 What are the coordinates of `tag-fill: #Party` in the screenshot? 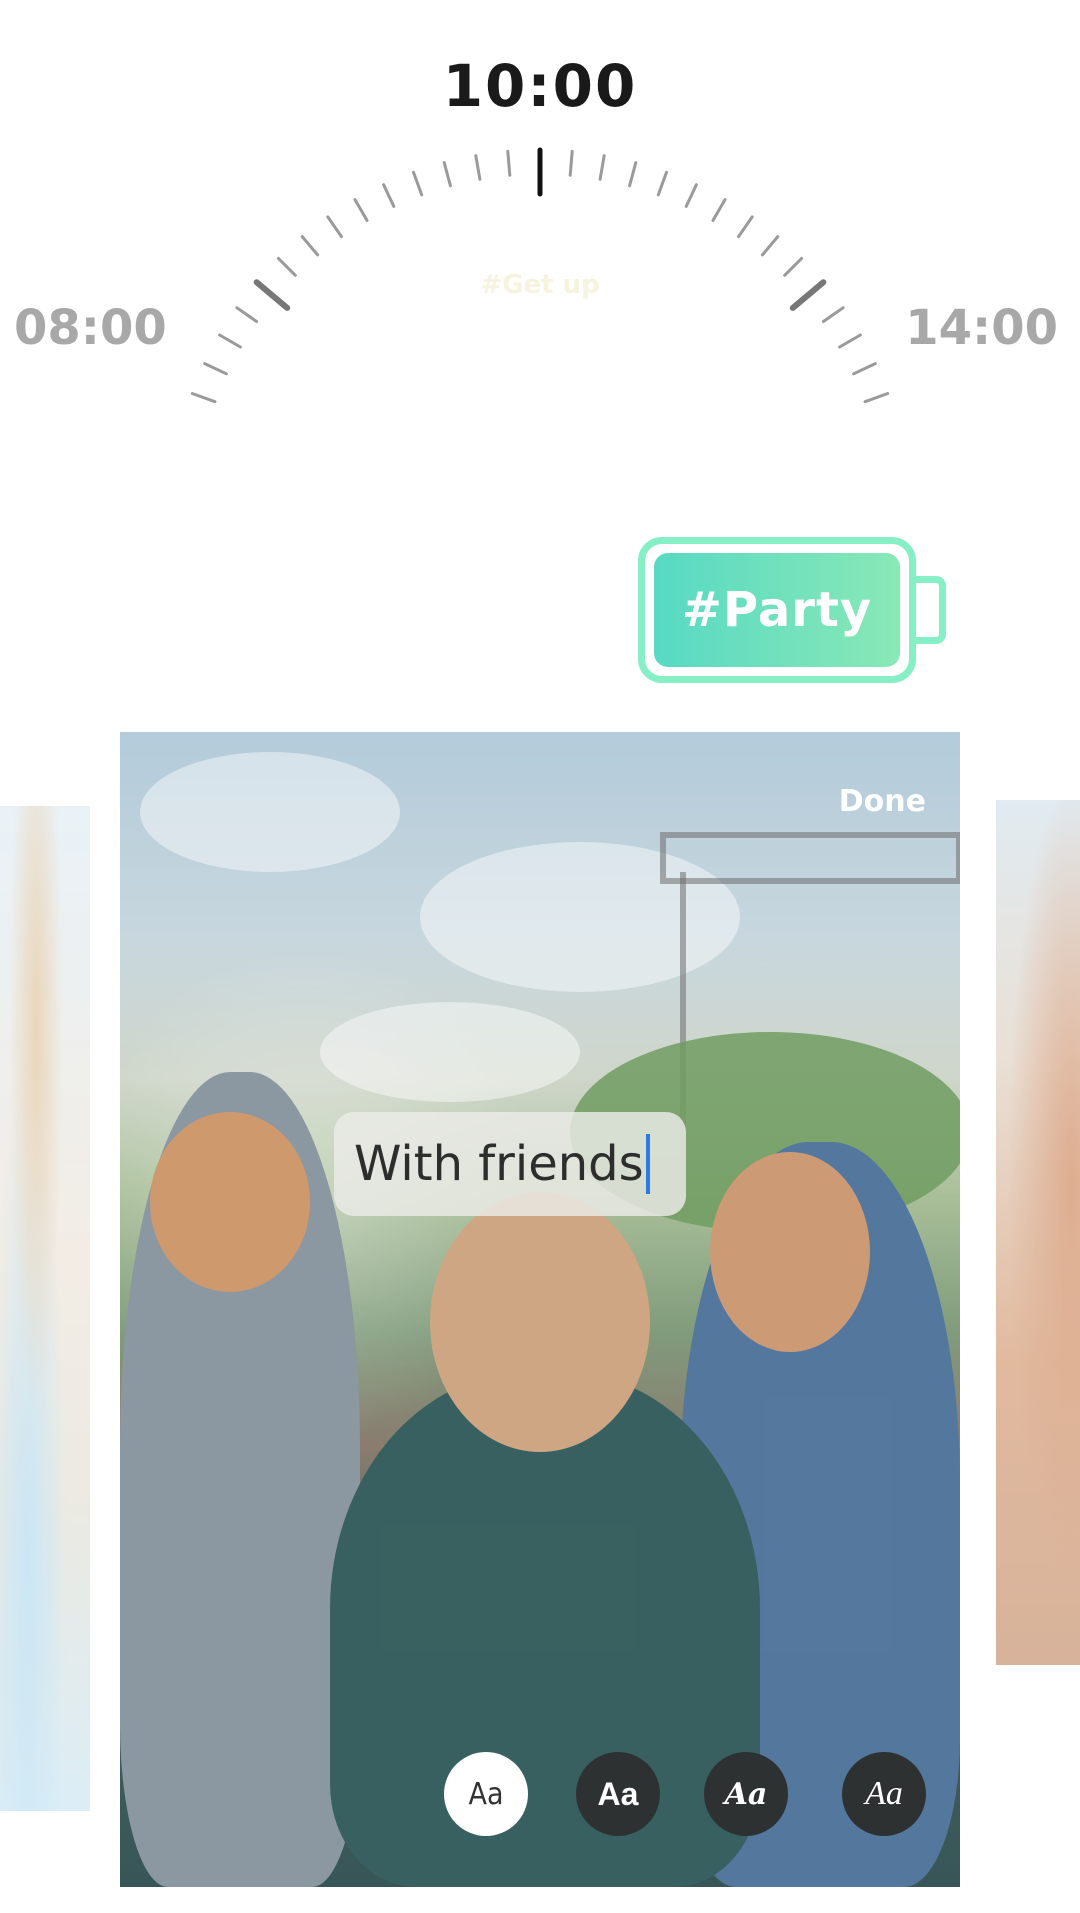 It's located at (777, 610).